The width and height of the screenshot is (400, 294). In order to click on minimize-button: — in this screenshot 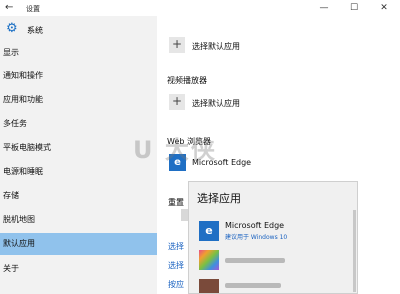, I will do `click(324, 8)`.